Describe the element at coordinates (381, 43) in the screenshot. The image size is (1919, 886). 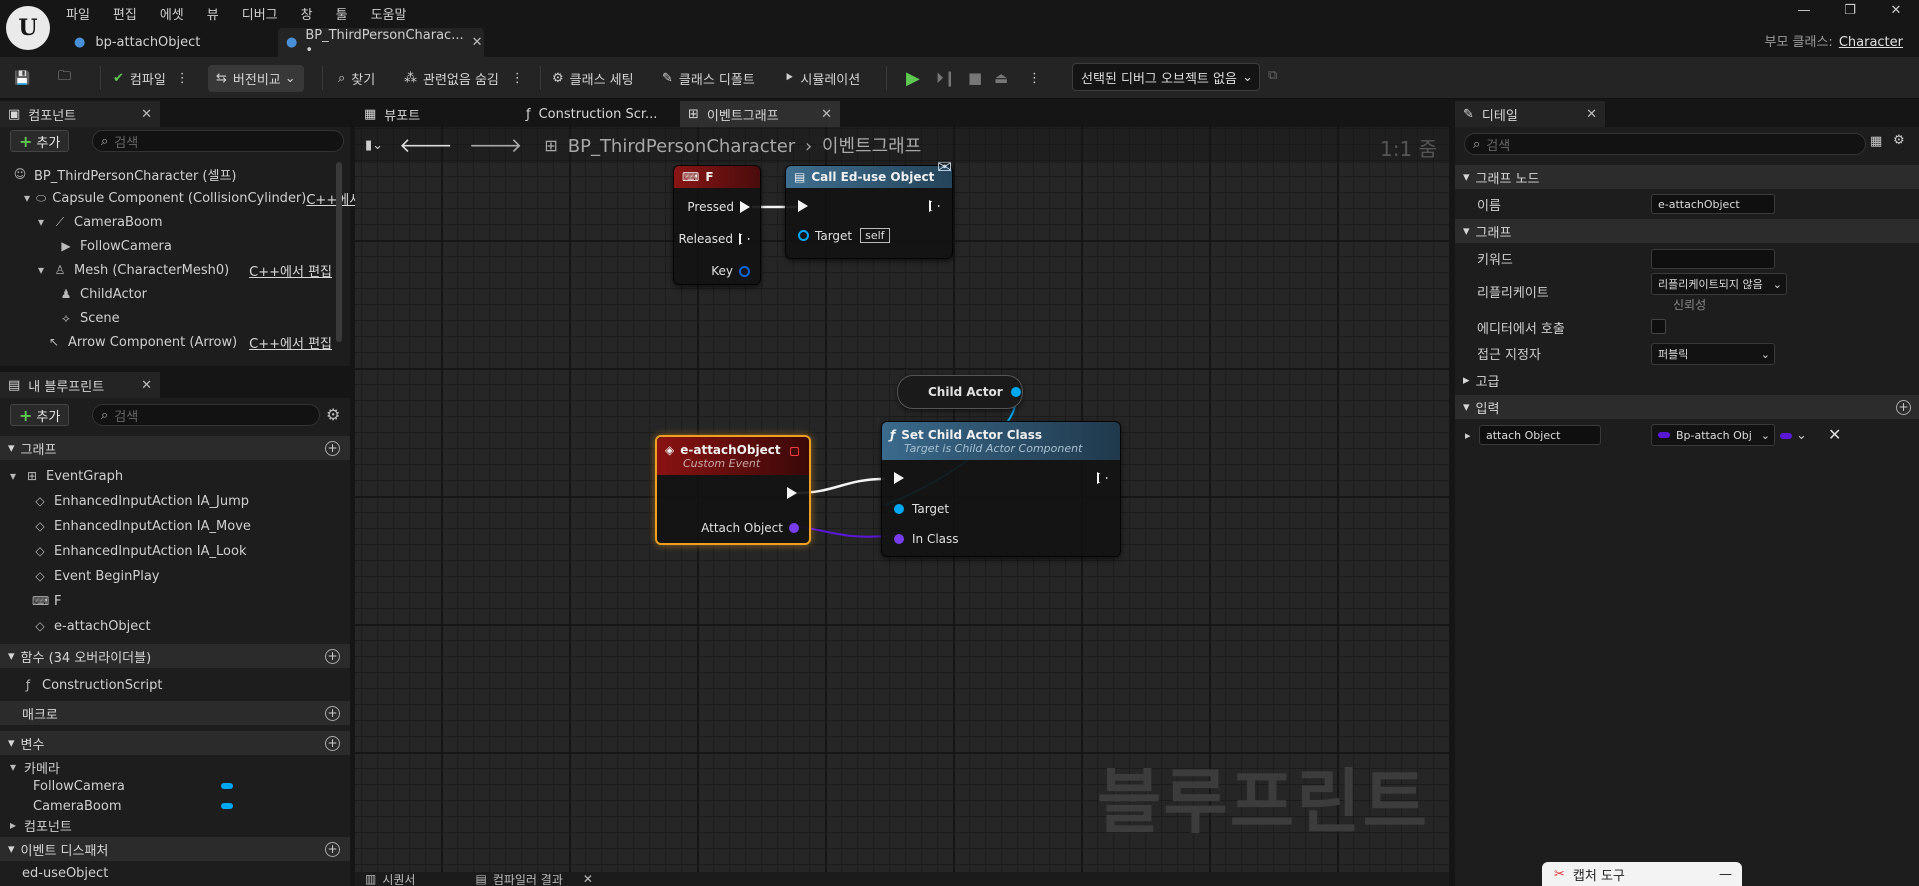
I see `doc-tab-bp-thirdpersoncharacter: ● BP_ThirdPersonCharac... • ✕` at that location.